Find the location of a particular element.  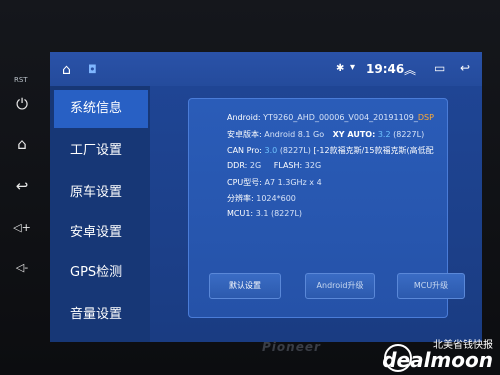

can-value: 3.0 is located at coordinates (271, 150).